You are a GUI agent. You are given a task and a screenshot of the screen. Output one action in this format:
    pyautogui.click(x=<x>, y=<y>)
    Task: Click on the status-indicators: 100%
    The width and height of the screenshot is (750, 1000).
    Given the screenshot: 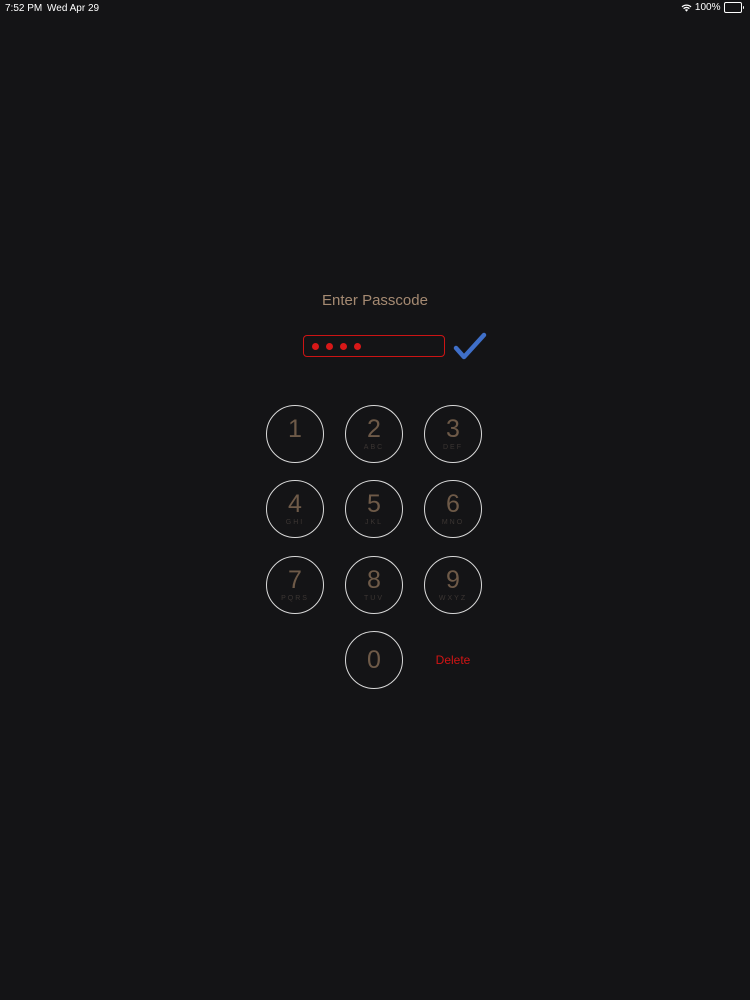 What is the action you would take?
    pyautogui.click(x=712, y=7)
    